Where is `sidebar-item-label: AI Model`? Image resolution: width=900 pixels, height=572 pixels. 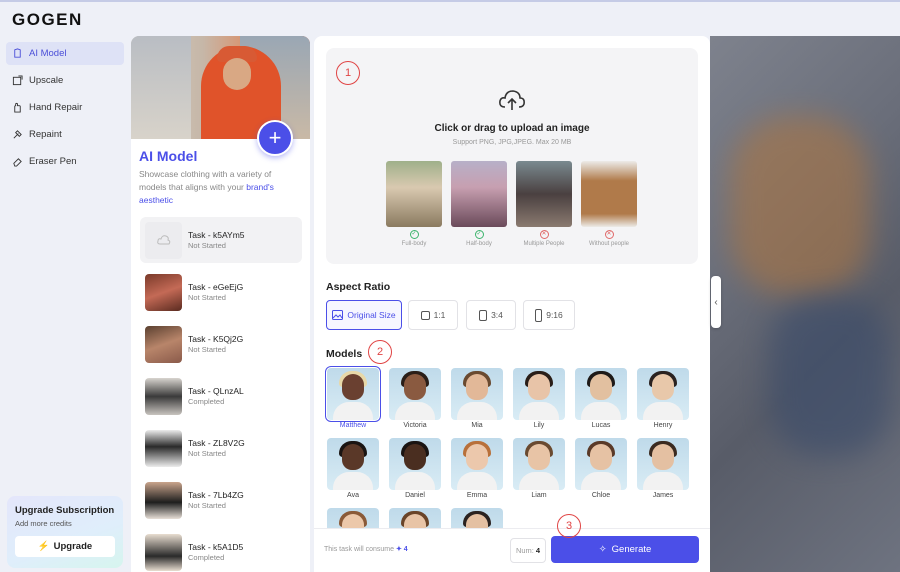
sidebar-item-label: AI Model is located at coordinates (48, 53).